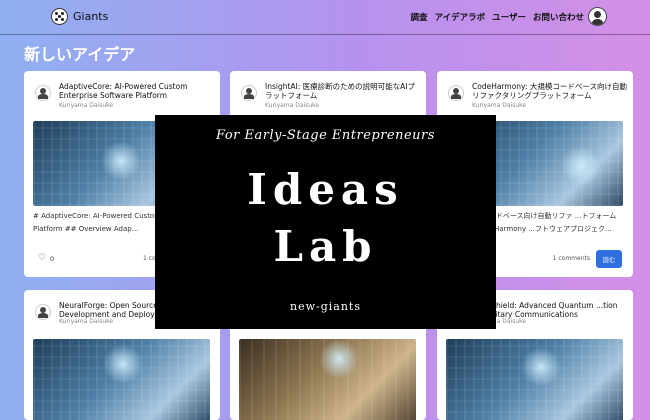 The width and height of the screenshot is (650, 420). What do you see at coordinates (325, 218) in the screenshot?
I see `banner-title: Ideas Lab` at bounding box center [325, 218].